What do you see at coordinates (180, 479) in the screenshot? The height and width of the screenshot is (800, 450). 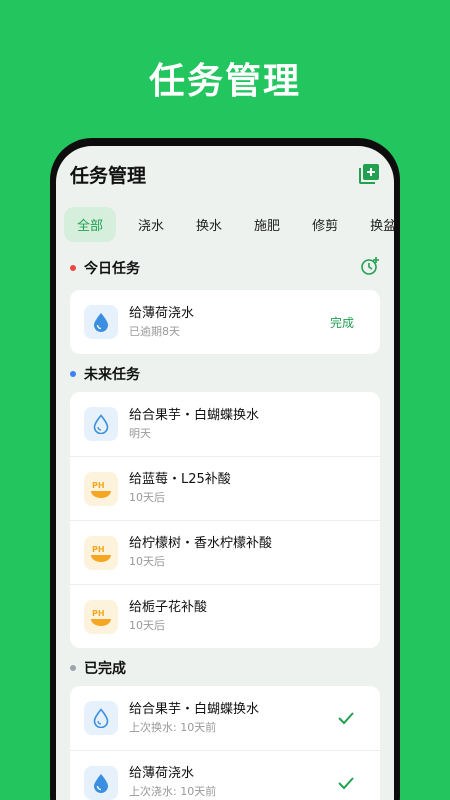 I see `task-name: 给蓝莓・L25补酸` at bounding box center [180, 479].